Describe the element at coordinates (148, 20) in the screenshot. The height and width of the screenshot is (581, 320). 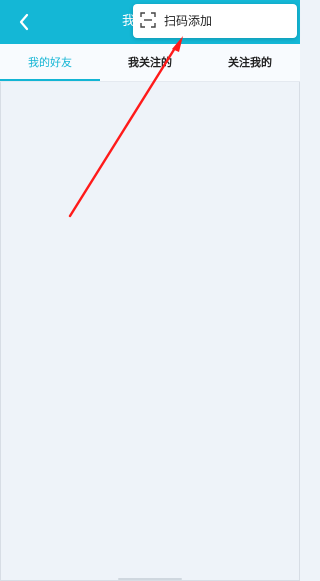
I see `scan-icon` at that location.